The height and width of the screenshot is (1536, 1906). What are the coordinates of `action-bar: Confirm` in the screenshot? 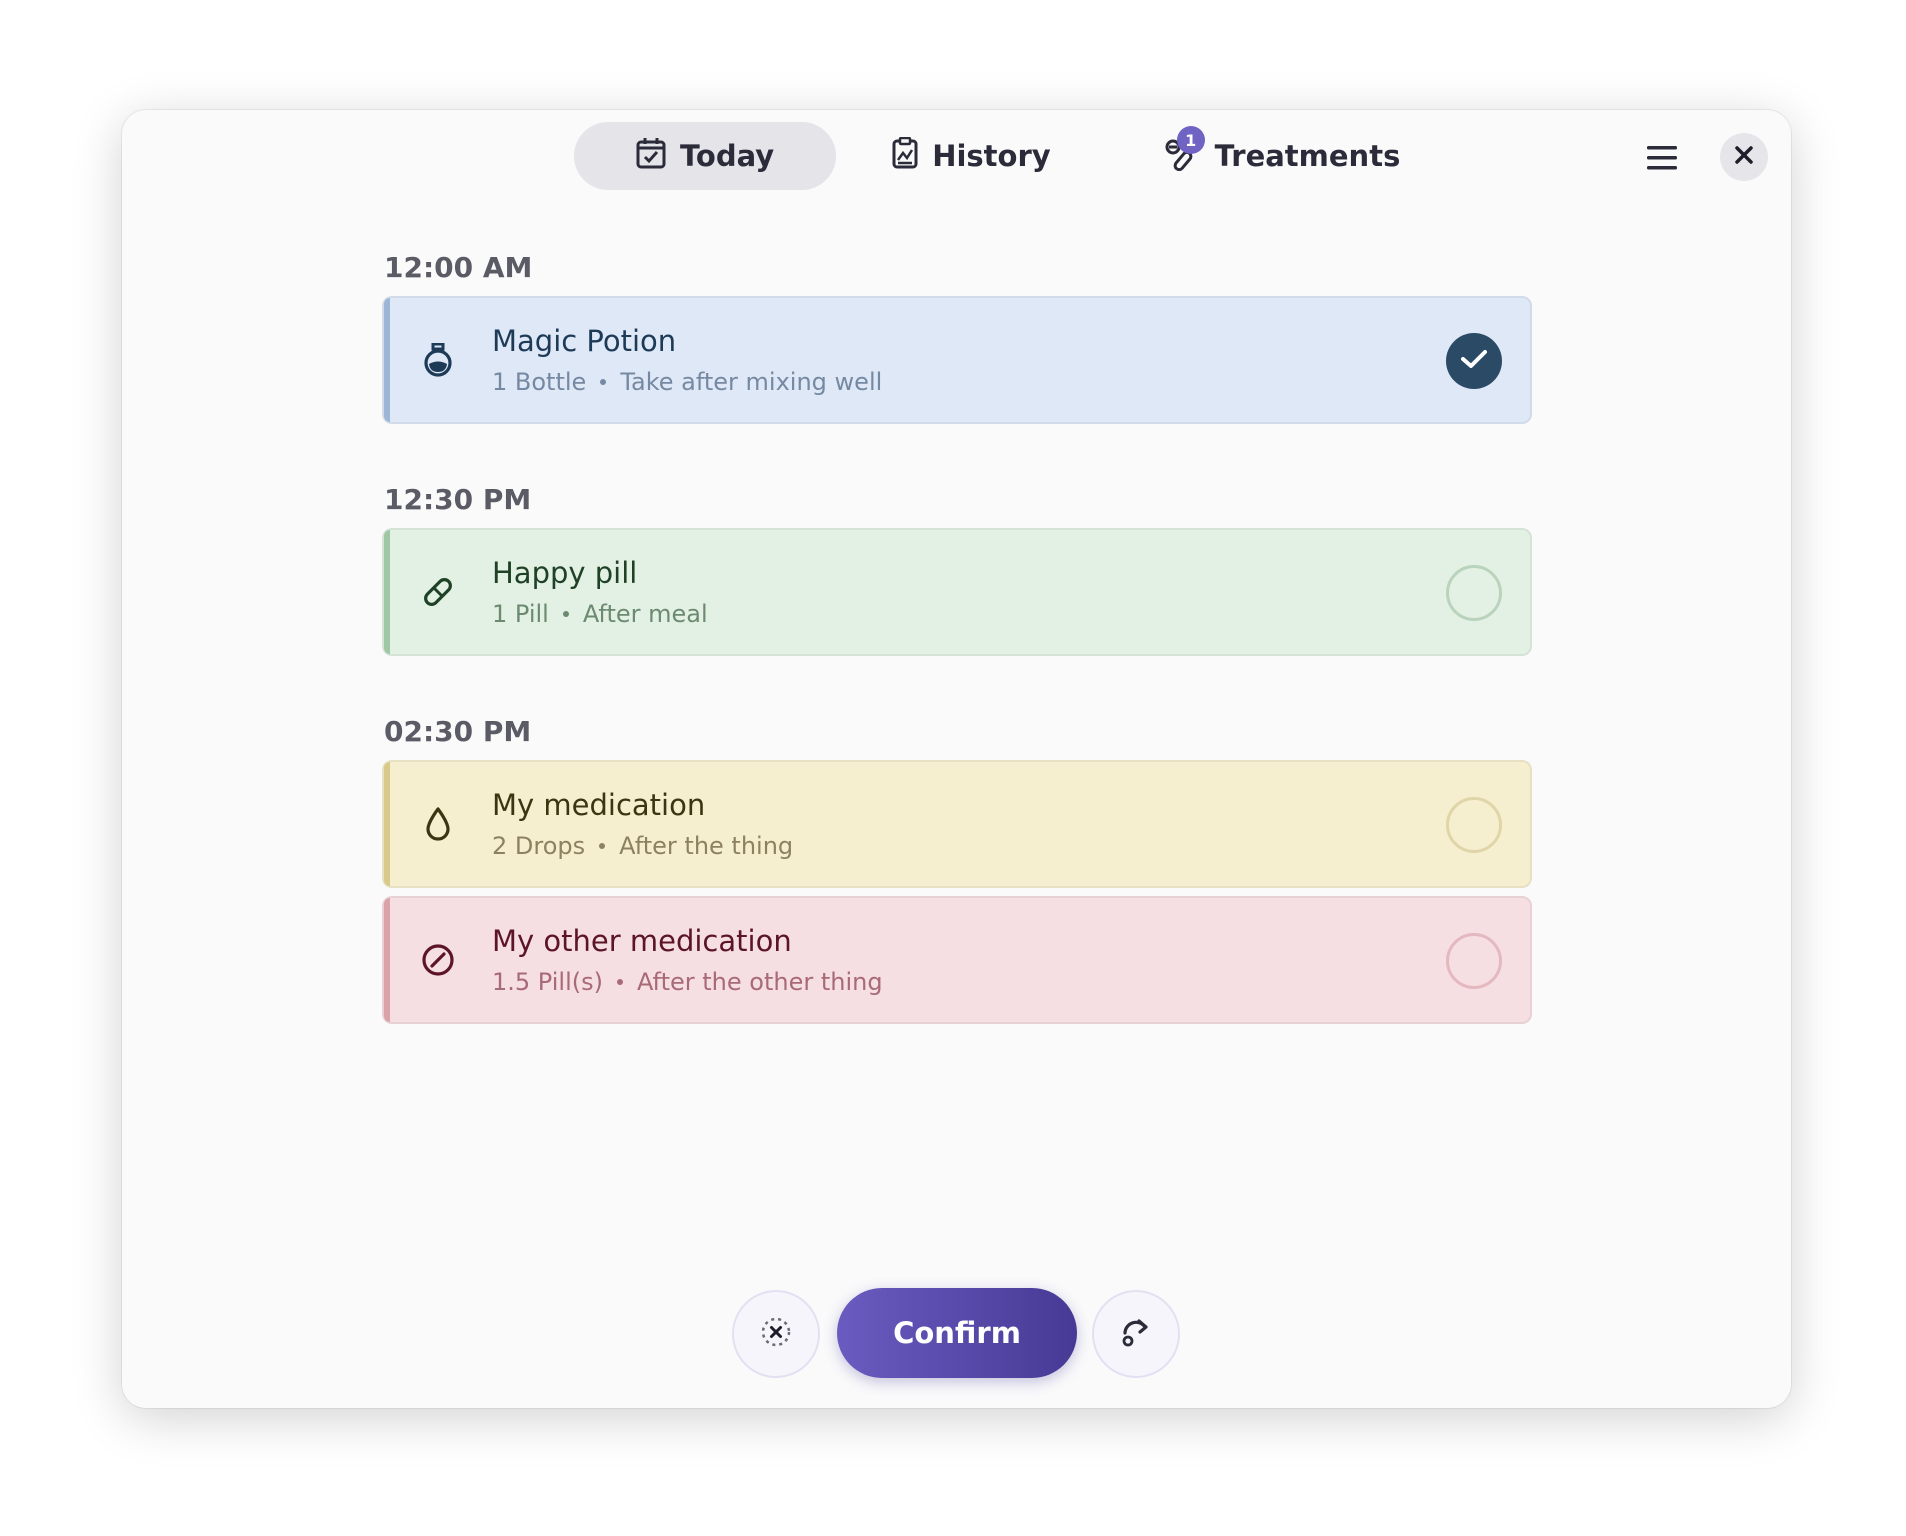 It's located at (956, 1333).